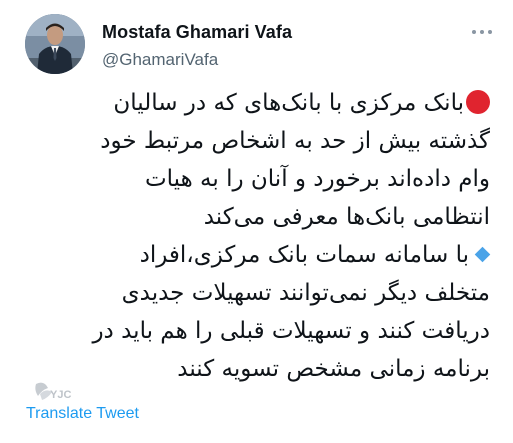 This screenshot has width=513, height=443. Describe the element at coordinates (485, 32) in the screenshot. I see `more-dots-icon` at that location.